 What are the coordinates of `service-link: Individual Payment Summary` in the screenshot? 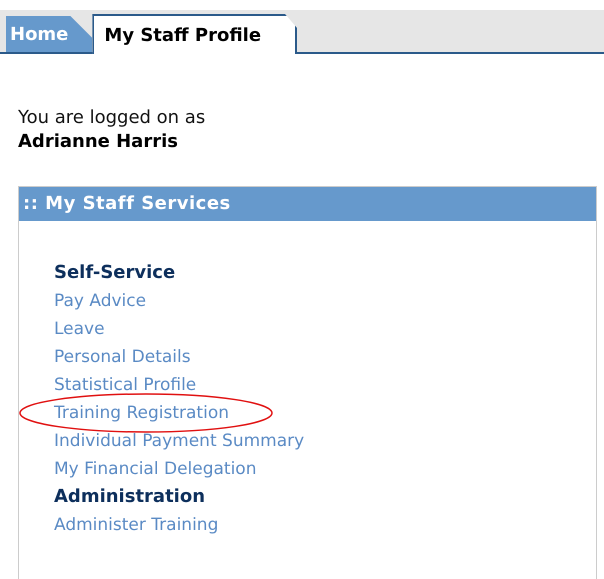 It's located at (179, 441).